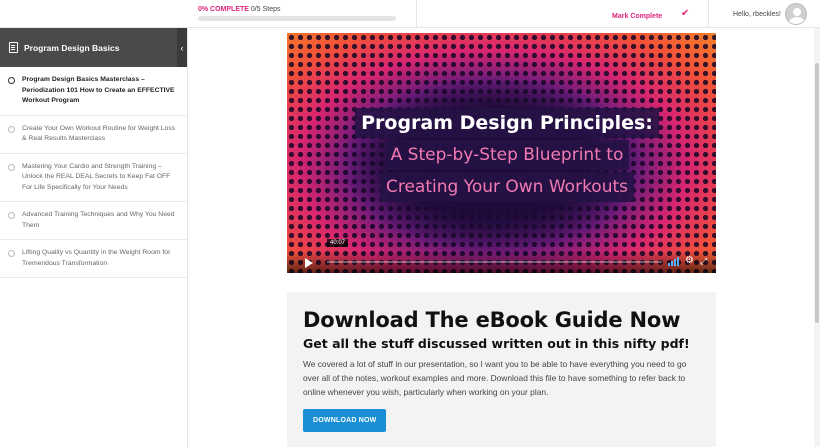 The height and width of the screenshot is (447, 820). What do you see at coordinates (507, 187) in the screenshot?
I see `video-title-line-3: Creating Your Own Workouts` at bounding box center [507, 187].